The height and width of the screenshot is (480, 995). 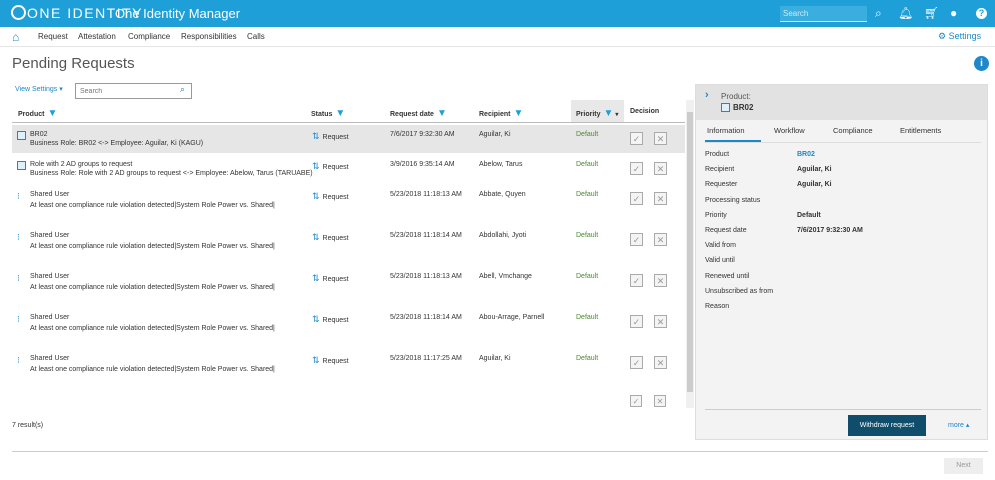 I want to click on field-label: Request date, so click(x=726, y=230).